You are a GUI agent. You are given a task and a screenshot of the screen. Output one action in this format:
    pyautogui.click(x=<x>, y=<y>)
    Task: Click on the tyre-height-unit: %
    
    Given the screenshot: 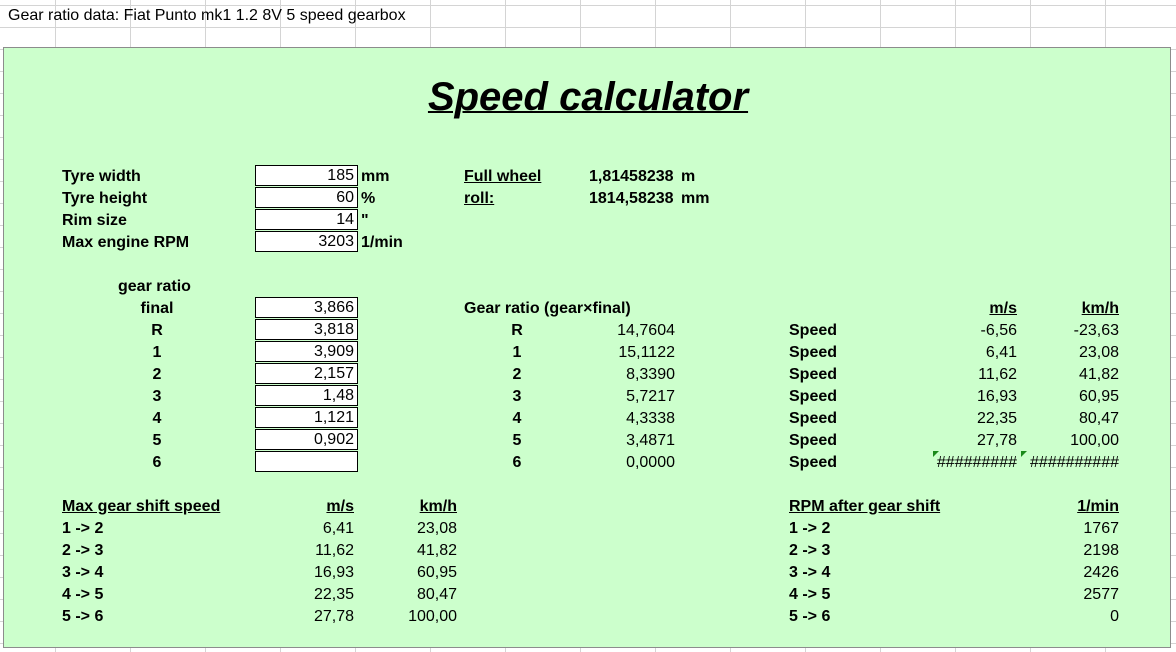 What is the action you would take?
    pyautogui.click(x=368, y=198)
    